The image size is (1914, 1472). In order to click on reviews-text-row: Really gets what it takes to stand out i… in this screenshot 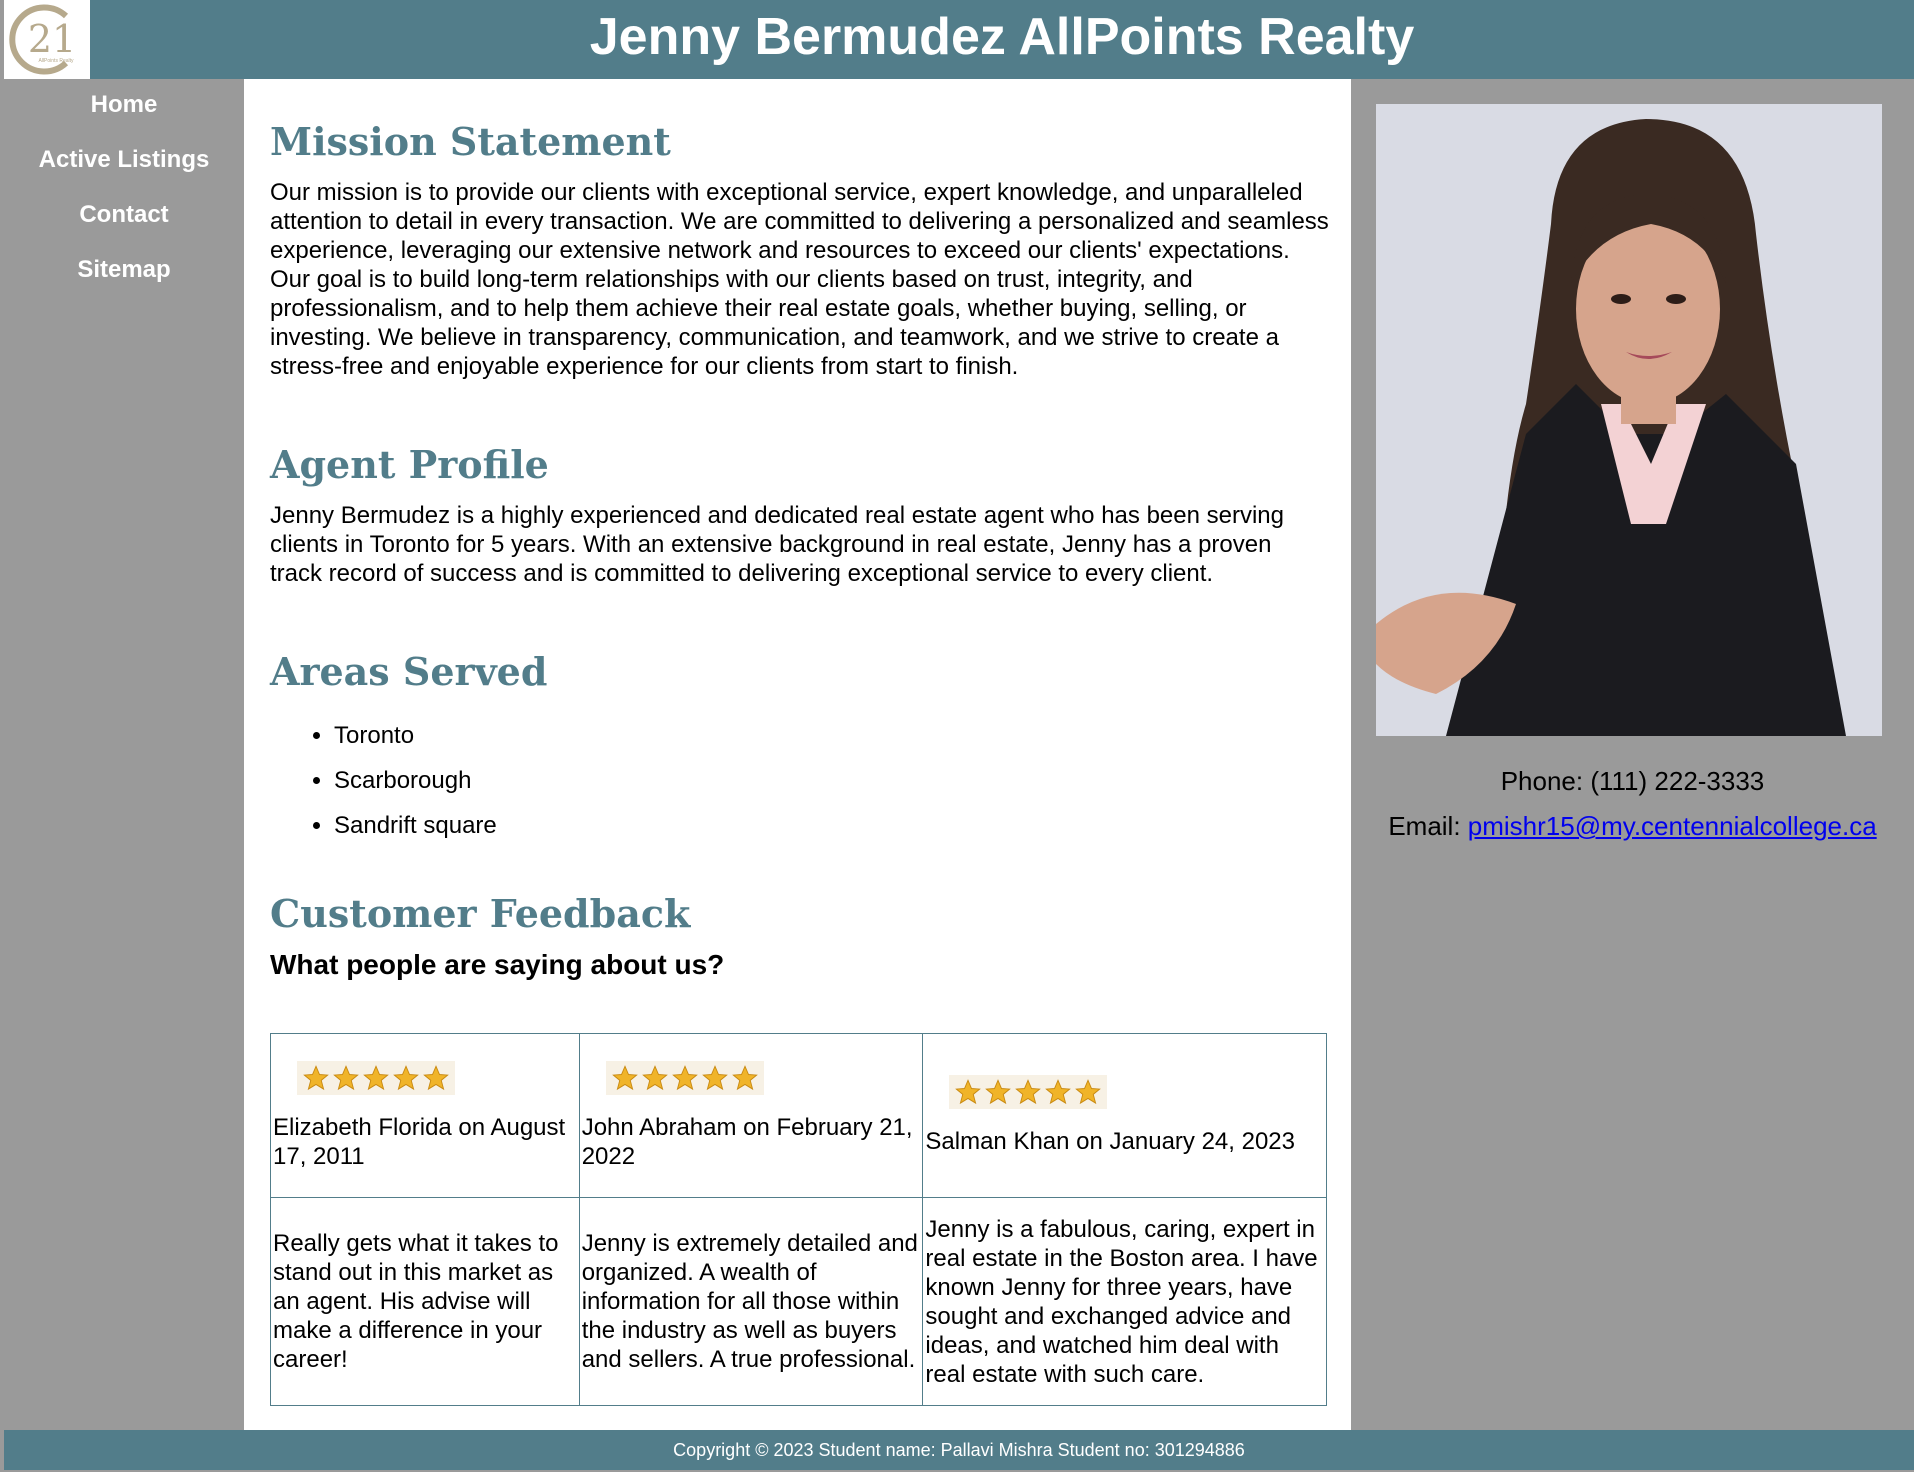, I will do `click(798, 1301)`.